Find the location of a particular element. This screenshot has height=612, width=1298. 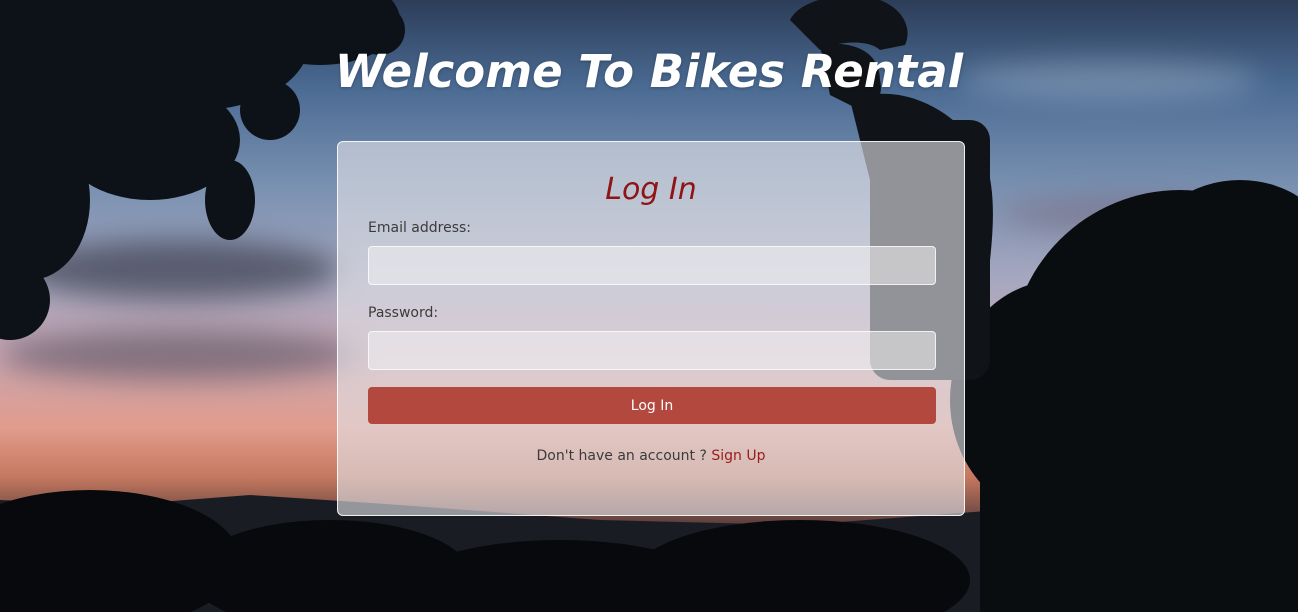

login-button: Log In is located at coordinates (652, 405).